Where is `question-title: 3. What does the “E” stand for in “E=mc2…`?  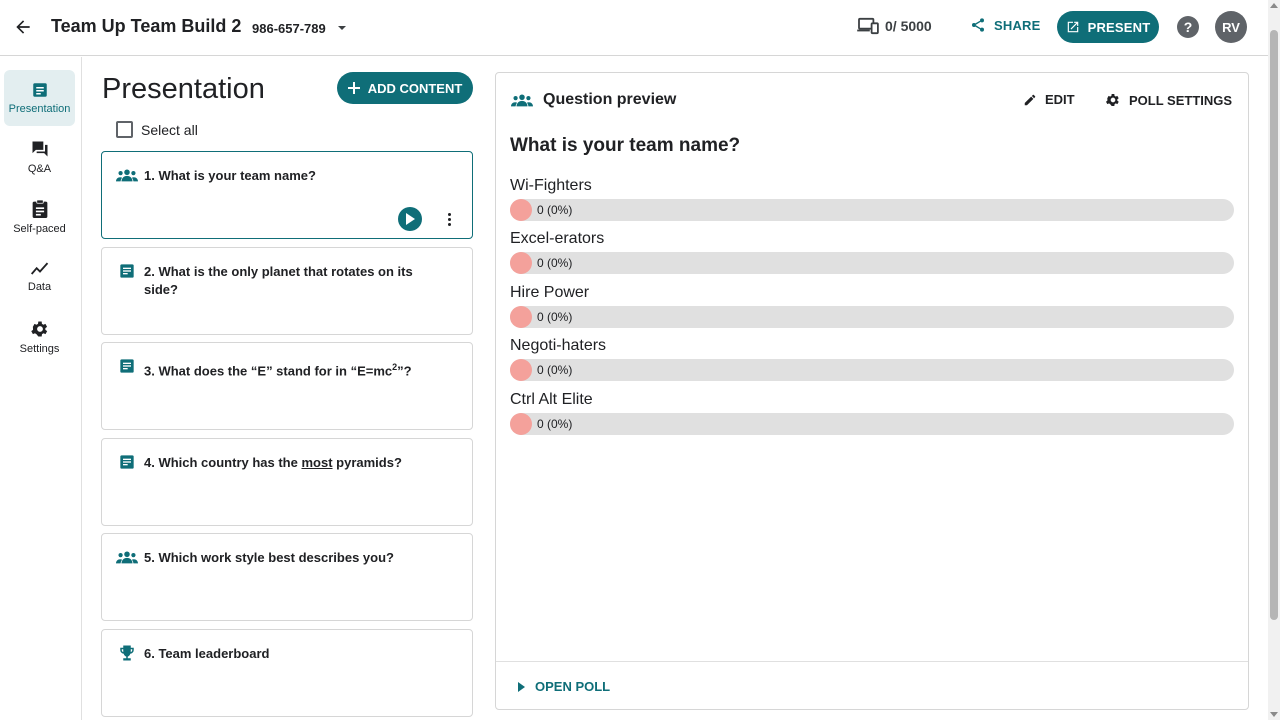
question-title: 3. What does the “E” stand for in “E=mc2… is located at coordinates (294, 369).